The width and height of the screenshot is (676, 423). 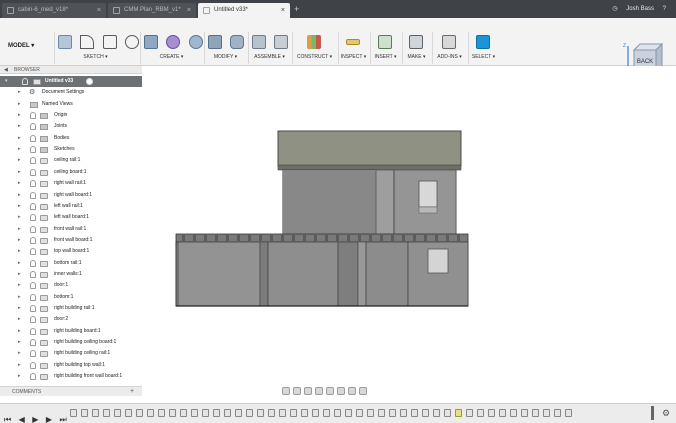 I want to click on modify-group-label: MODIFY ▾, so click(x=225, y=57).